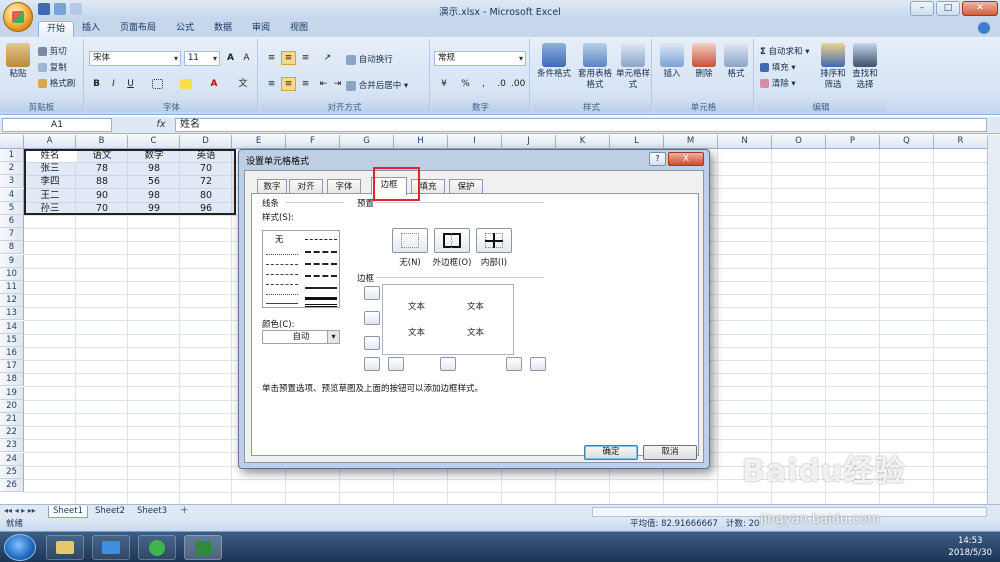  What do you see at coordinates (452, 240) in the screenshot?
I see `preset-outline-button` at bounding box center [452, 240].